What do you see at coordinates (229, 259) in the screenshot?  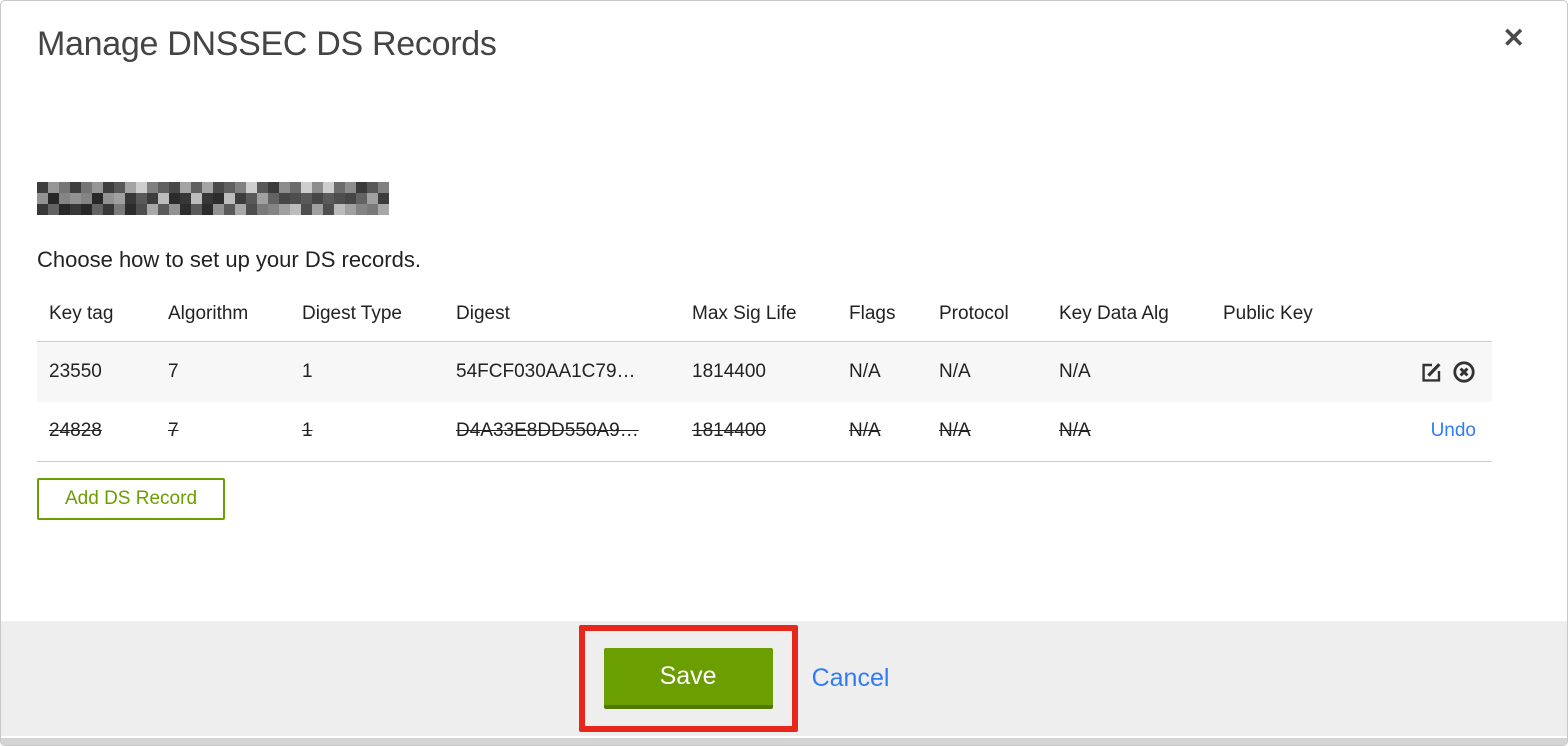 I see `instruction-text: Choose how to set up your DS records.` at bounding box center [229, 259].